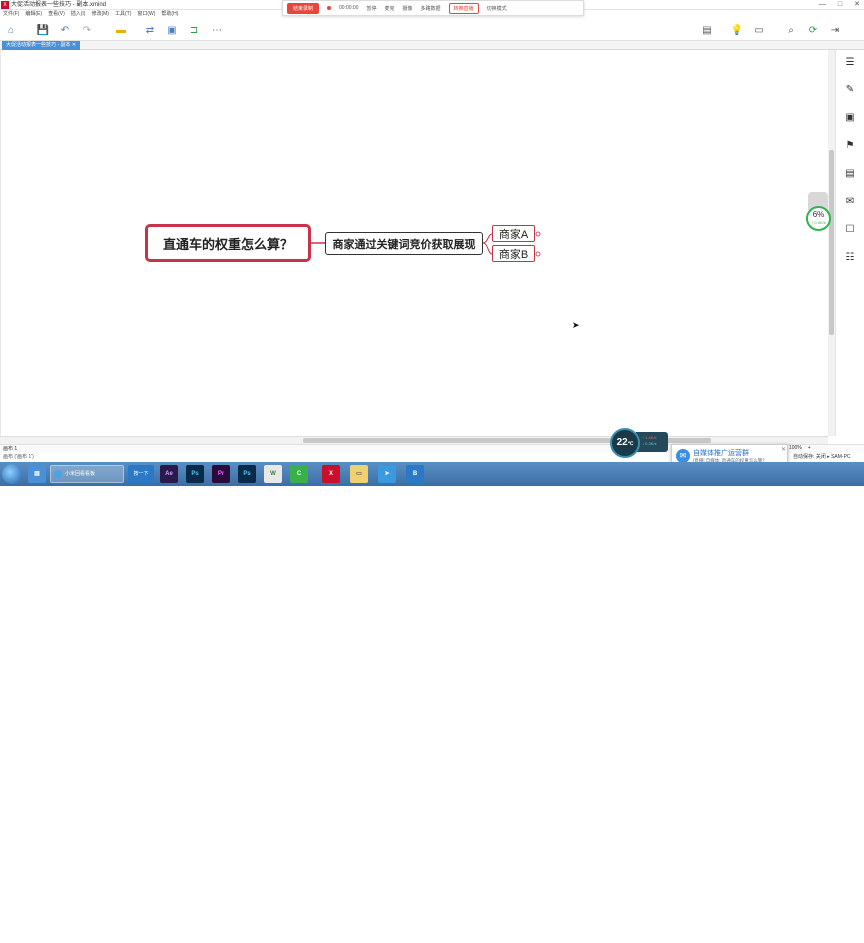 The width and height of the screenshot is (864, 943). Describe the element at coordinates (630, 444) in the screenshot. I see `temperature-unit: ℃` at that location.